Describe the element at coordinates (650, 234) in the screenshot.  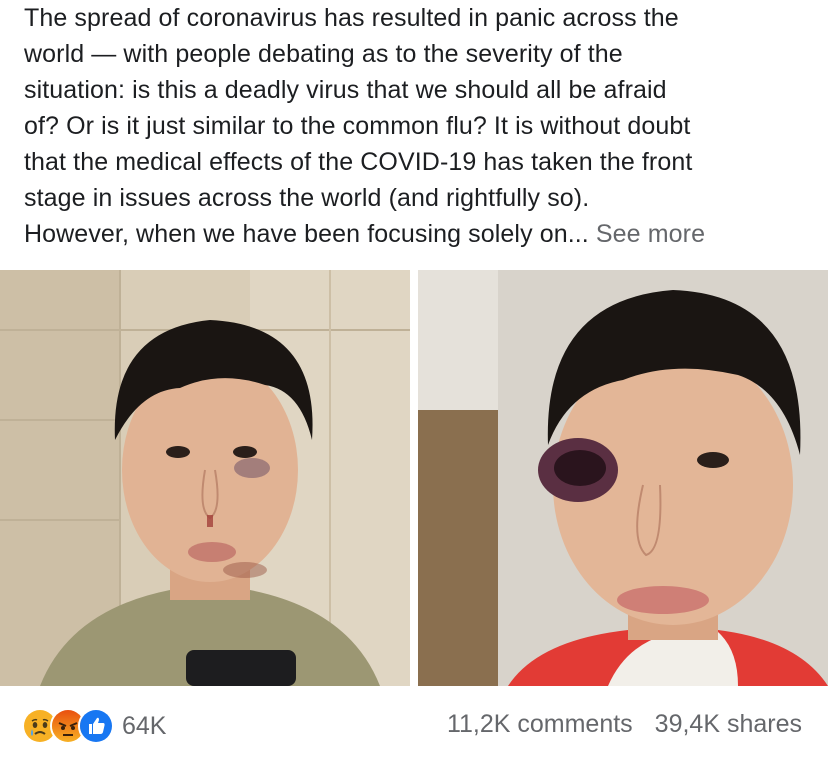
I see `see-more-link: See more` at that location.